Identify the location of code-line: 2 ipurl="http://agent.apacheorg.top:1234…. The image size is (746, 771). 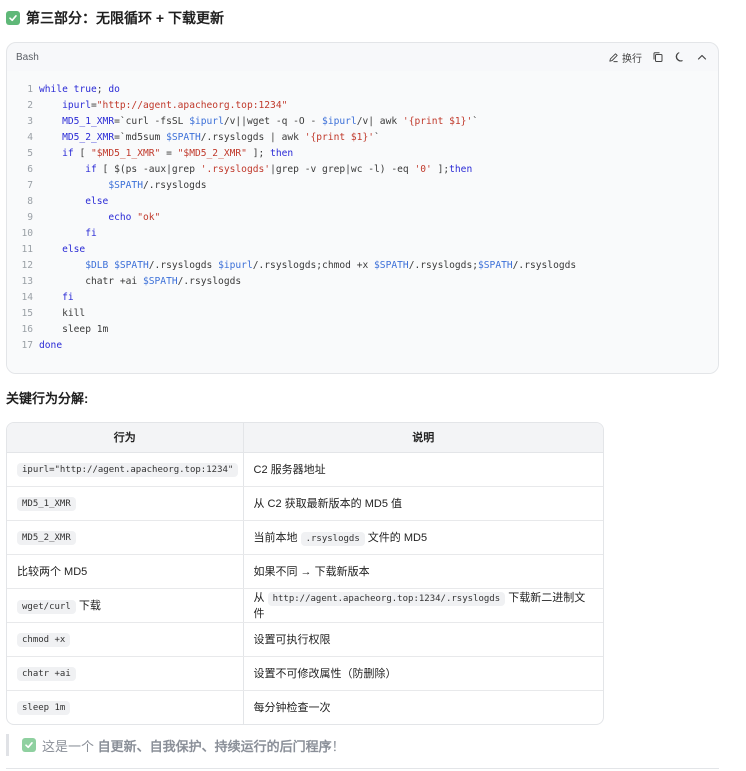
(362, 105).